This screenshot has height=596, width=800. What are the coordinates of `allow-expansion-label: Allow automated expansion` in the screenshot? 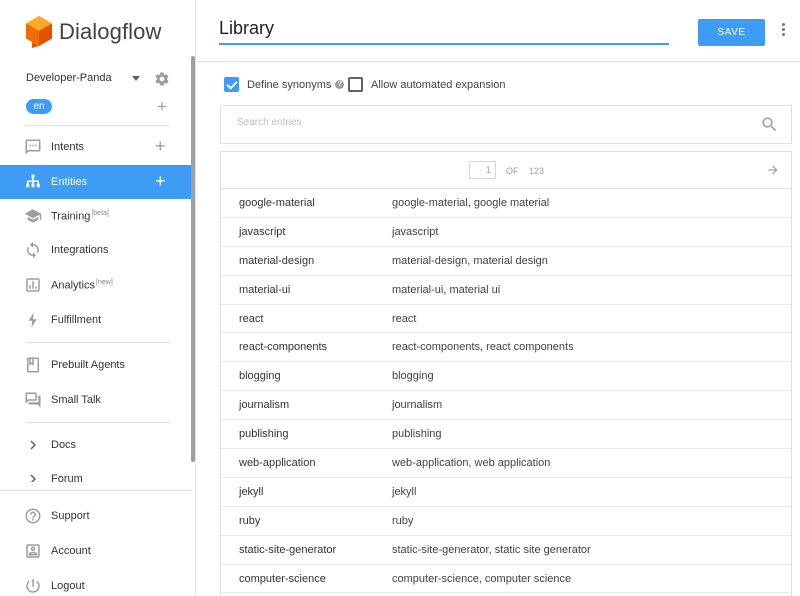 It's located at (438, 84).